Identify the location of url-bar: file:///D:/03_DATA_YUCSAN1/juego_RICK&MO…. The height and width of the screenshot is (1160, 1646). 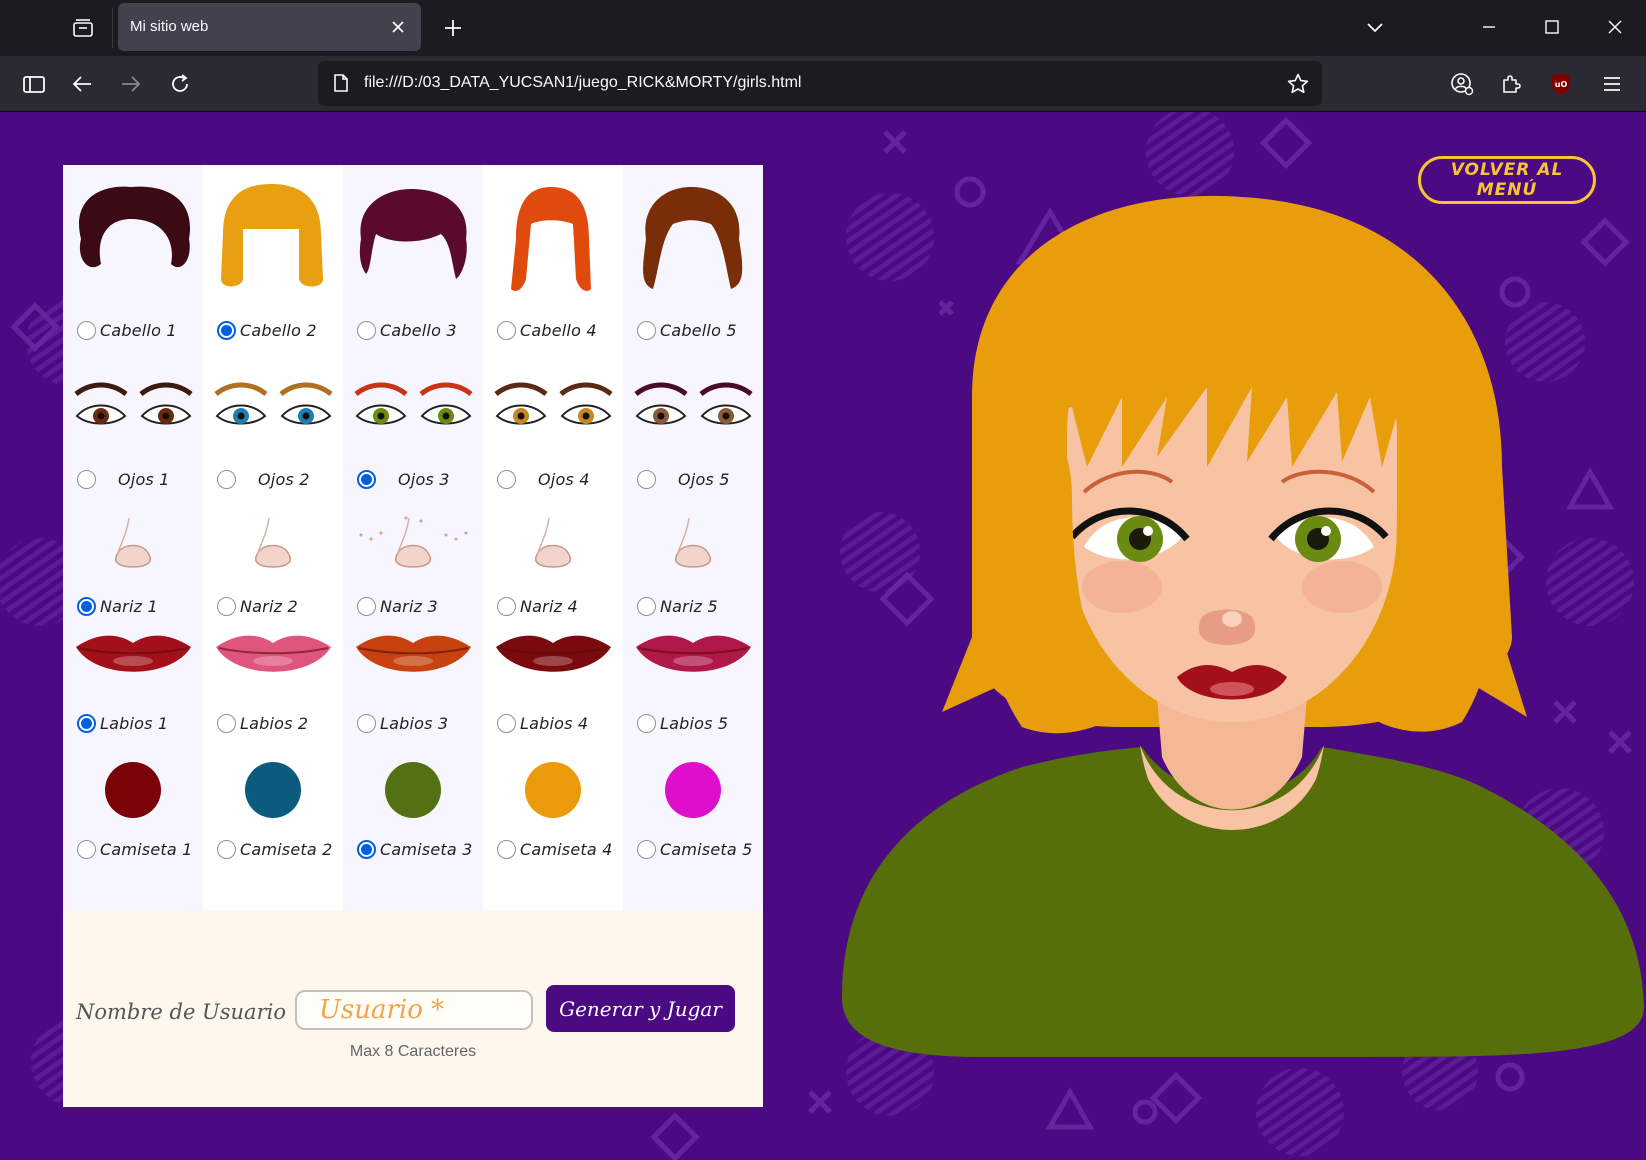
(820, 83).